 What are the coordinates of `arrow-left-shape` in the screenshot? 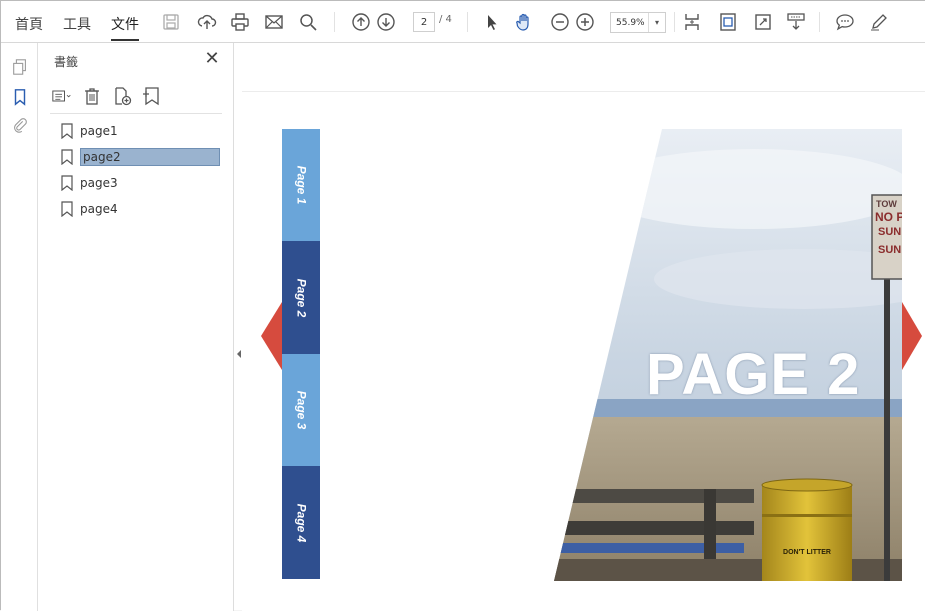 It's located at (271, 336).